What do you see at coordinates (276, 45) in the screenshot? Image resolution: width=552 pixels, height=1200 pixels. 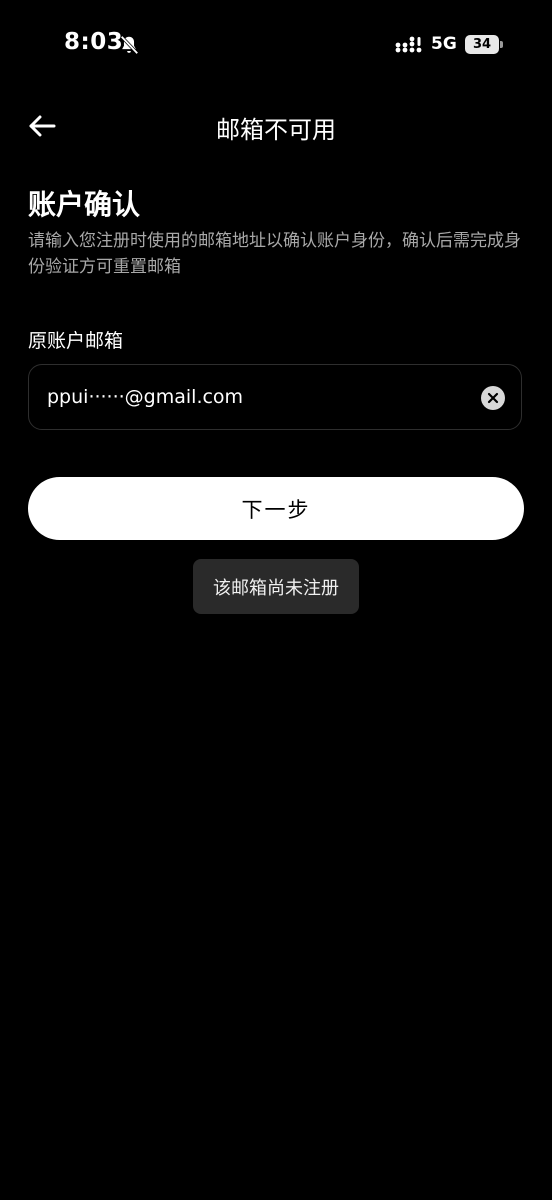 I see `status-bar: 8:03 5G 34` at bounding box center [276, 45].